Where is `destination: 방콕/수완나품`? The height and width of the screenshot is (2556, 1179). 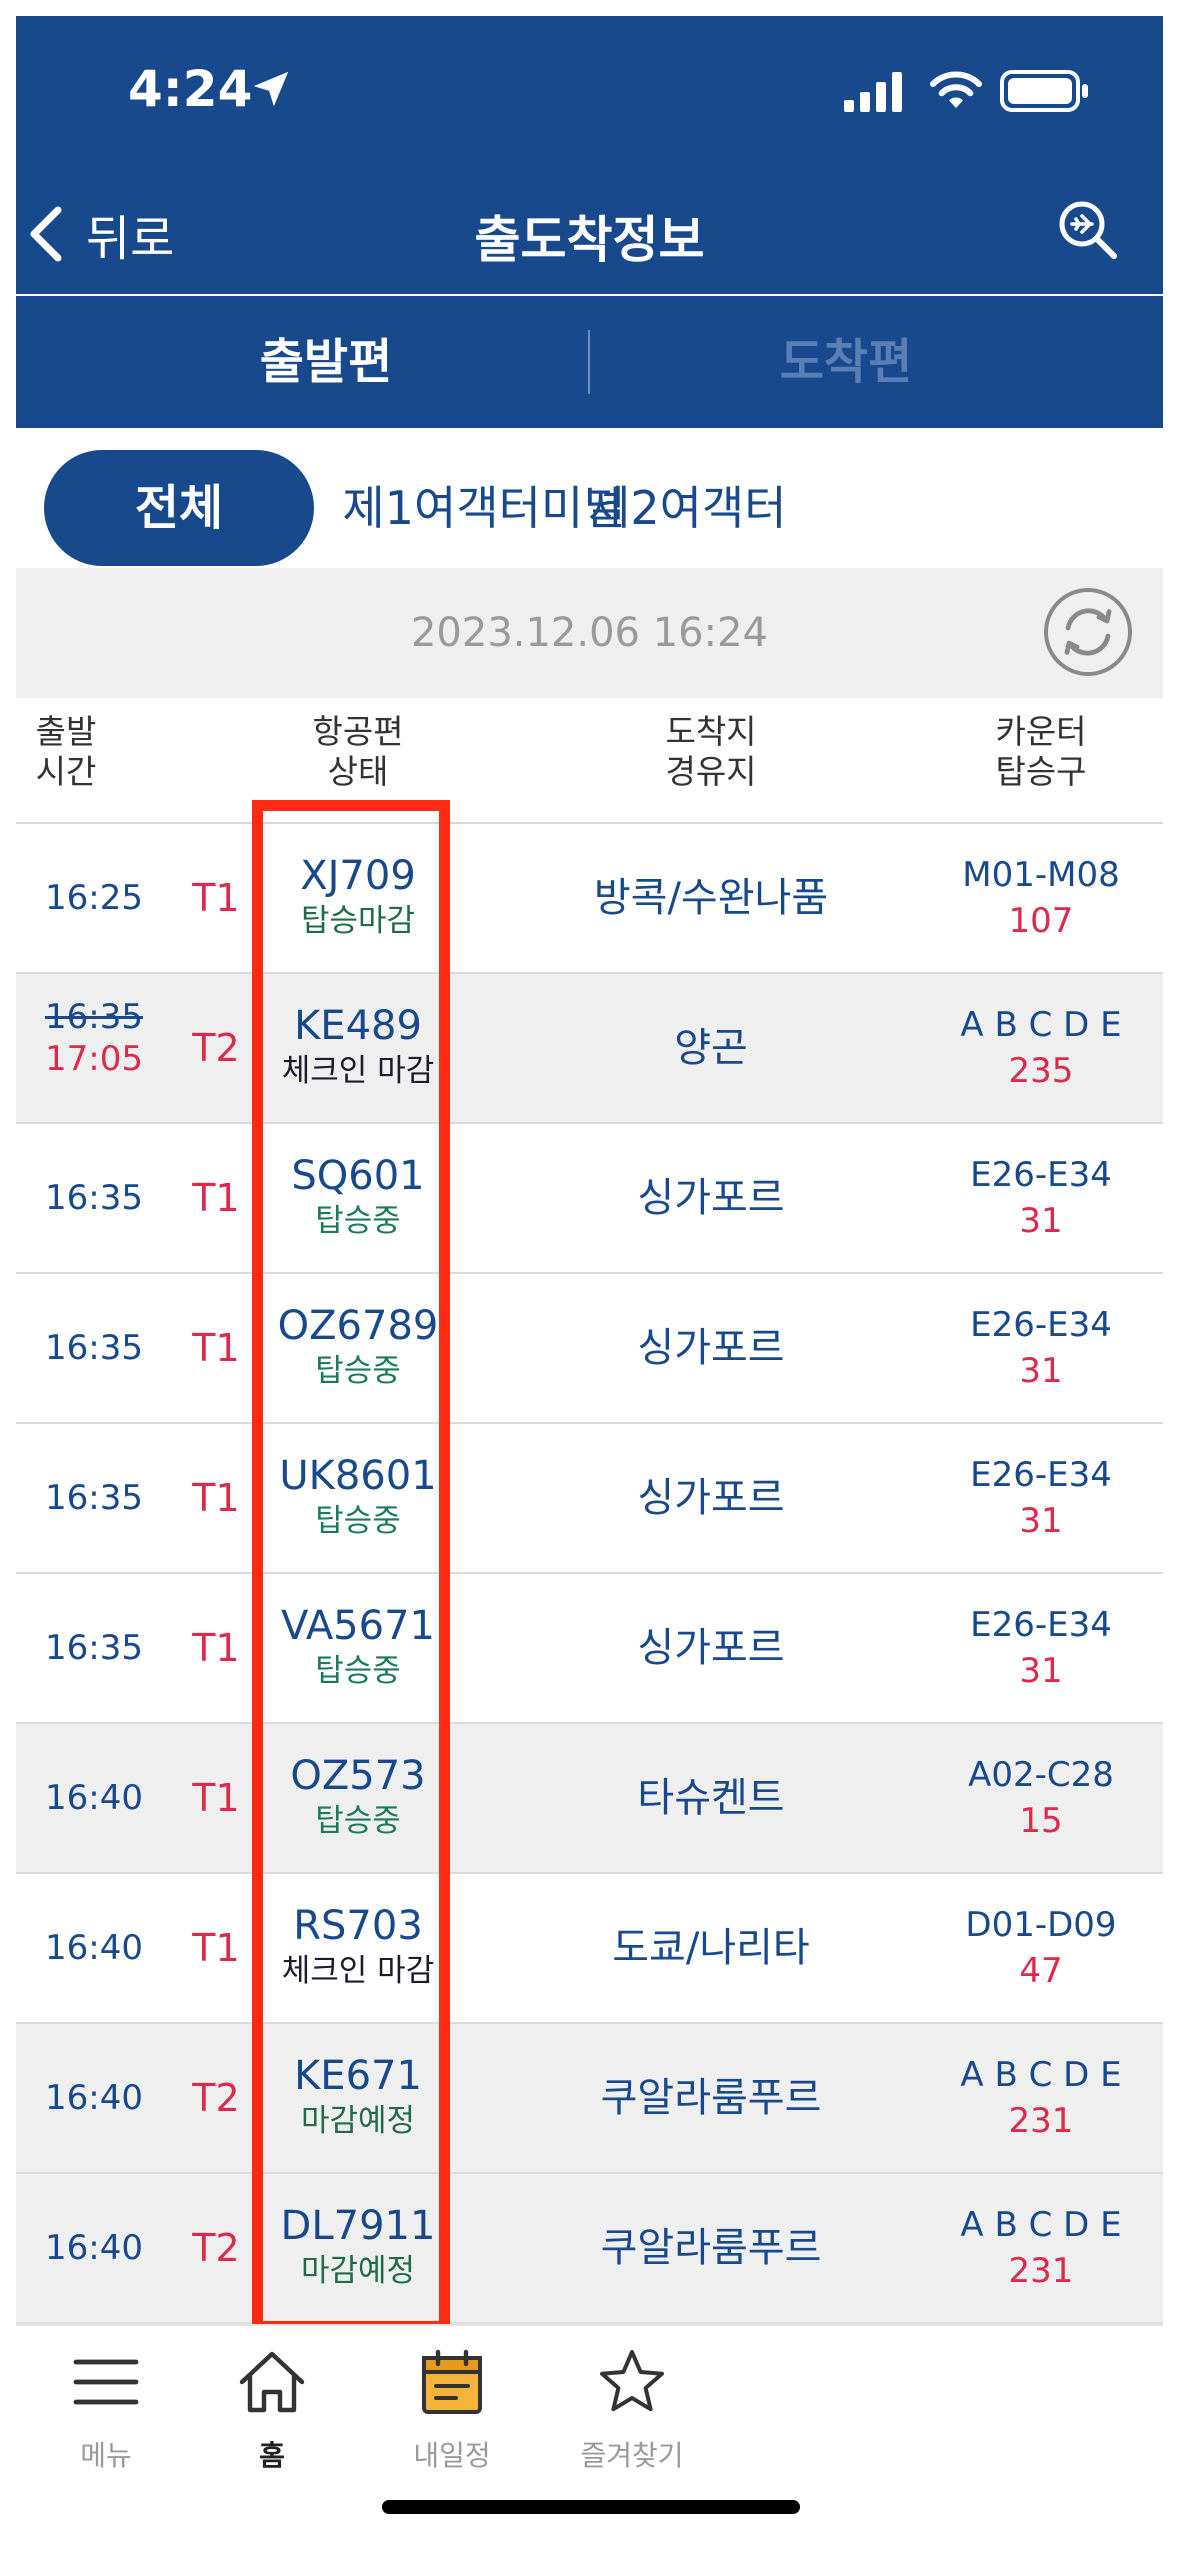 destination: 방콕/수완나품 is located at coordinates (711, 898).